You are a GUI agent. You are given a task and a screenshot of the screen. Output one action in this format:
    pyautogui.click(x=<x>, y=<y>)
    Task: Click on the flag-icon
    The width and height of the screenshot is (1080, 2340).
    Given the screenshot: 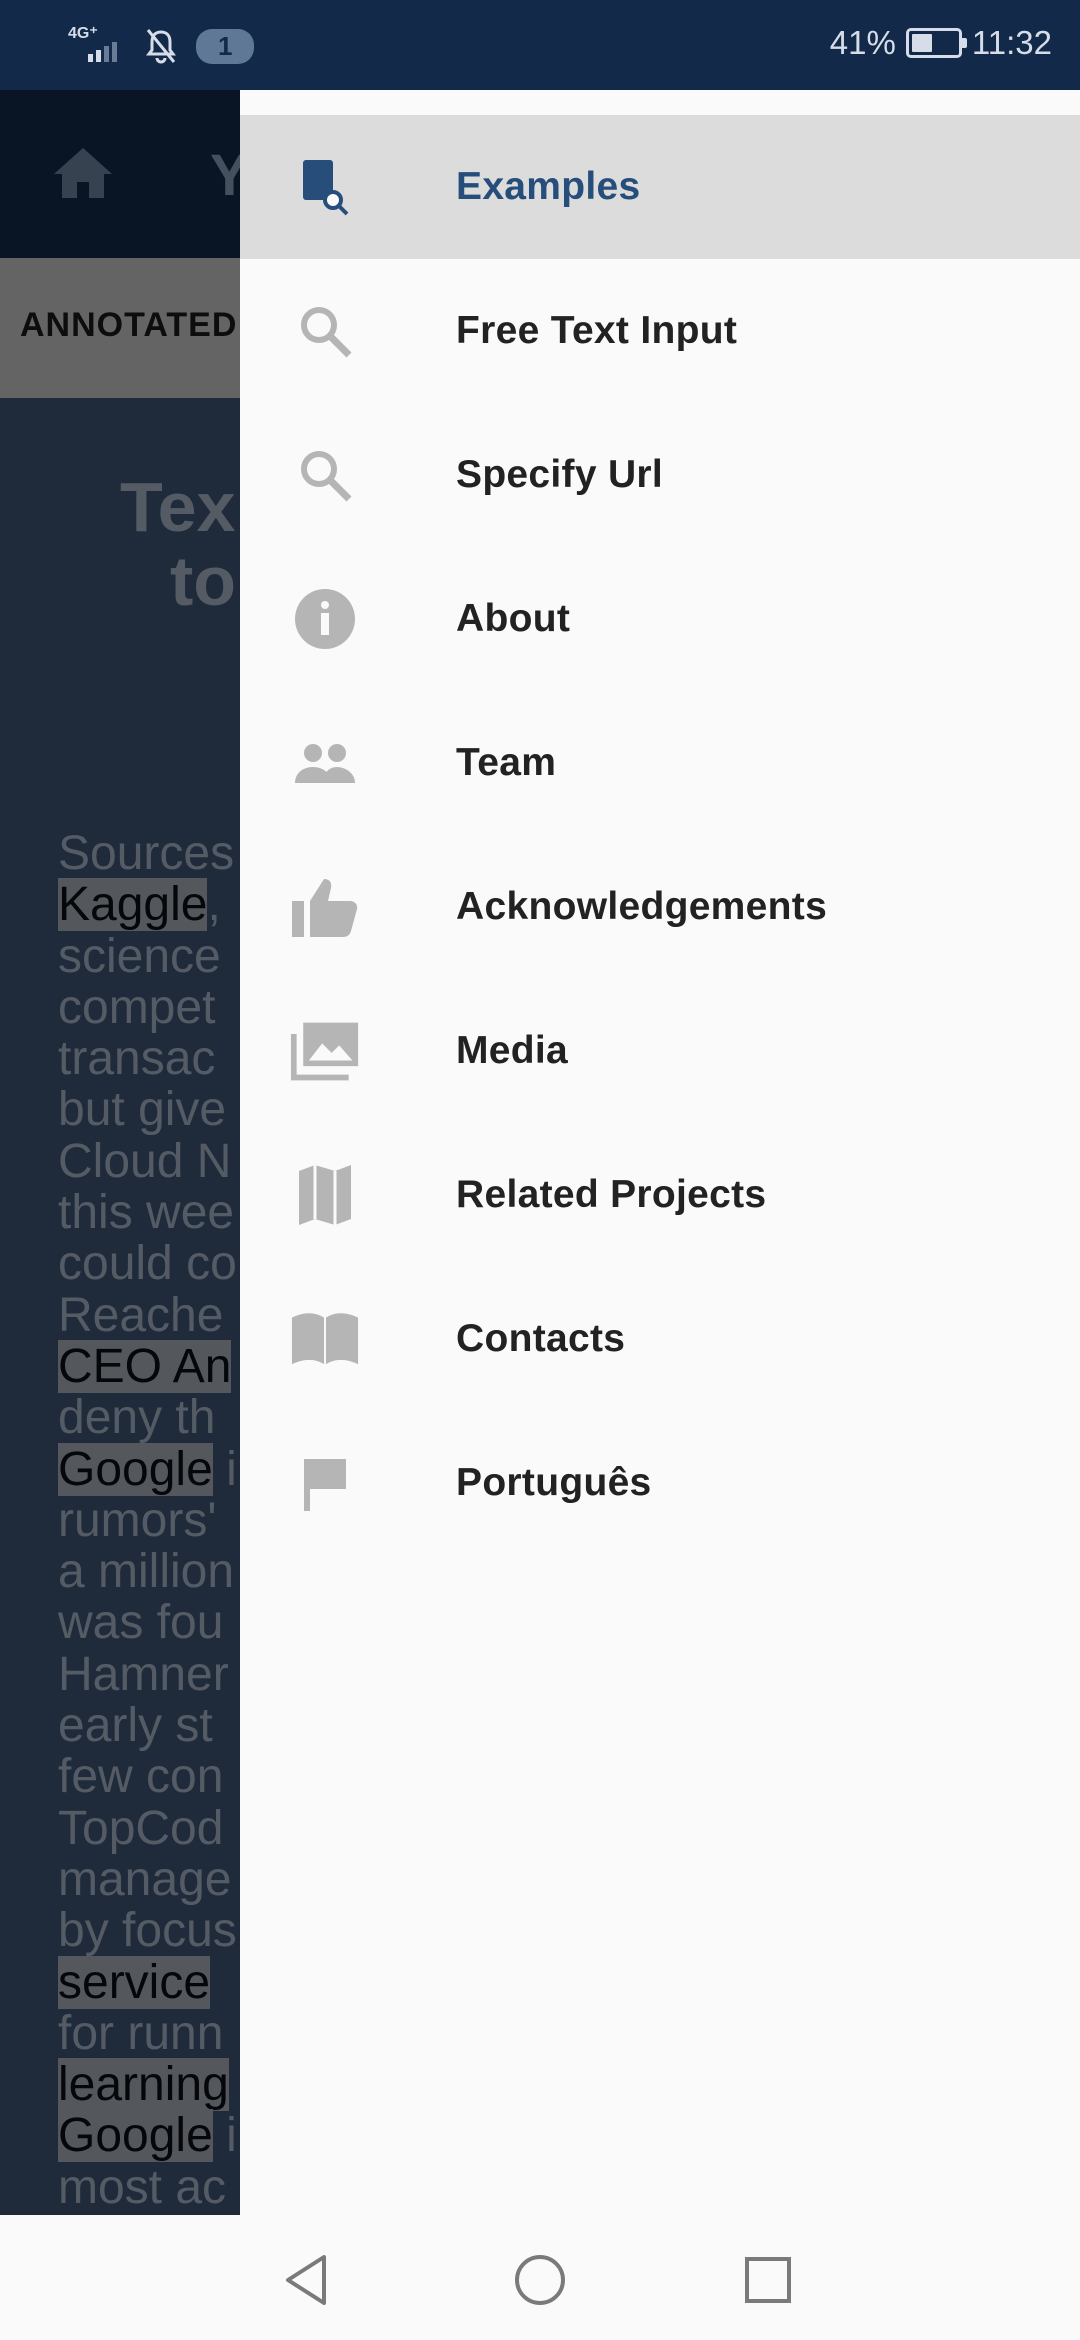 What is the action you would take?
    pyautogui.click(x=325, y=1483)
    